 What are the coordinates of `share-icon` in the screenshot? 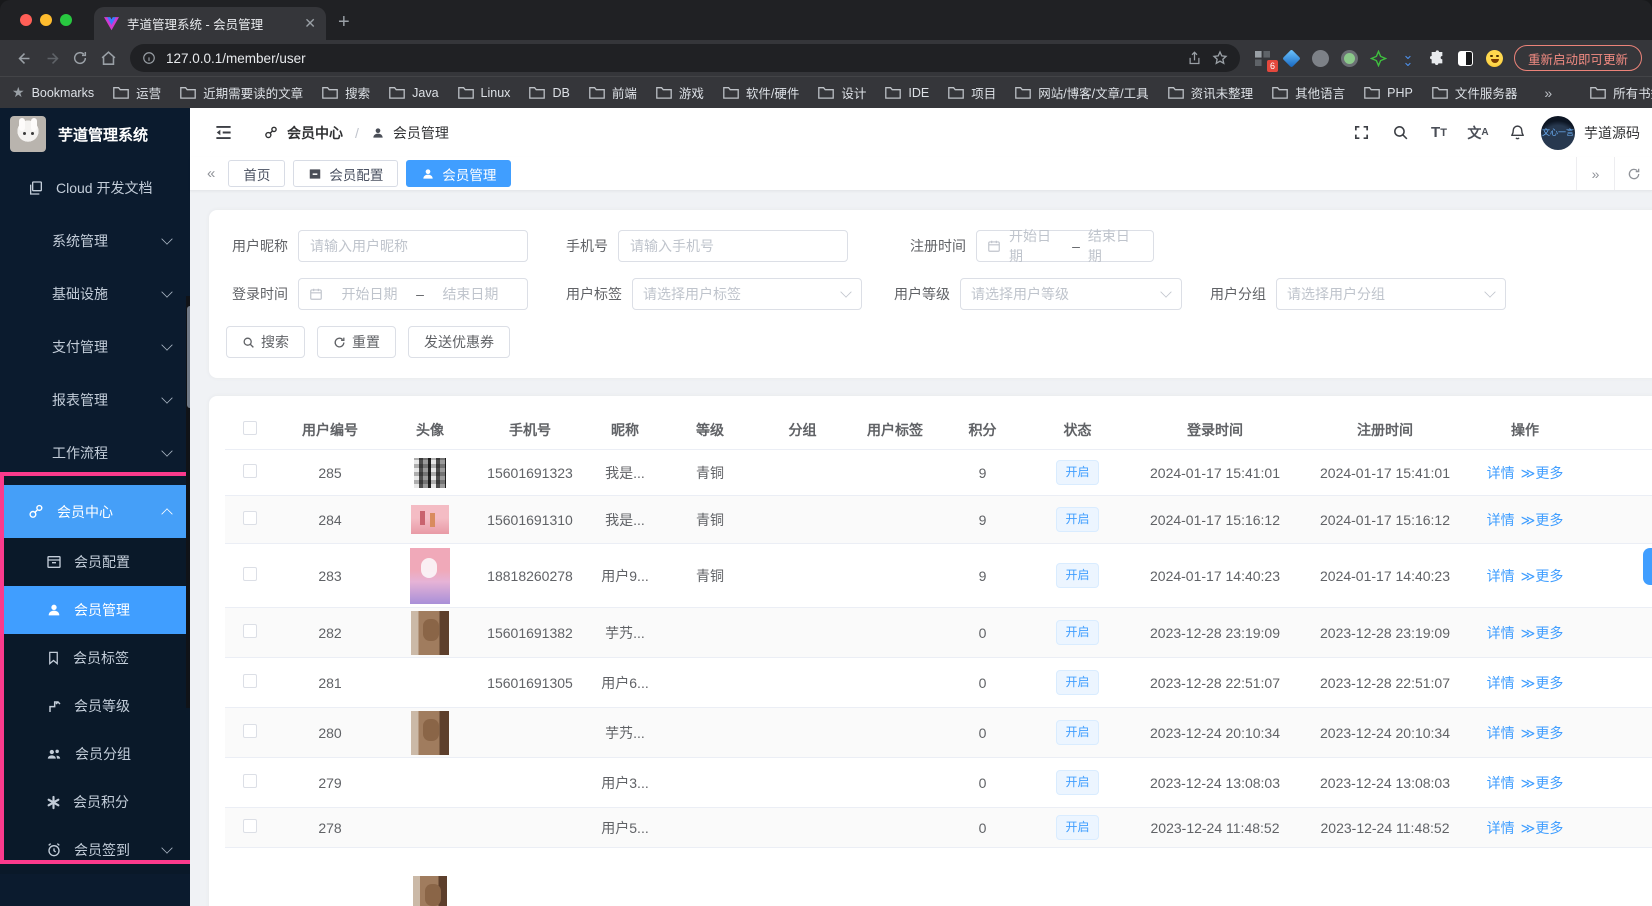 It's located at (1194, 58).